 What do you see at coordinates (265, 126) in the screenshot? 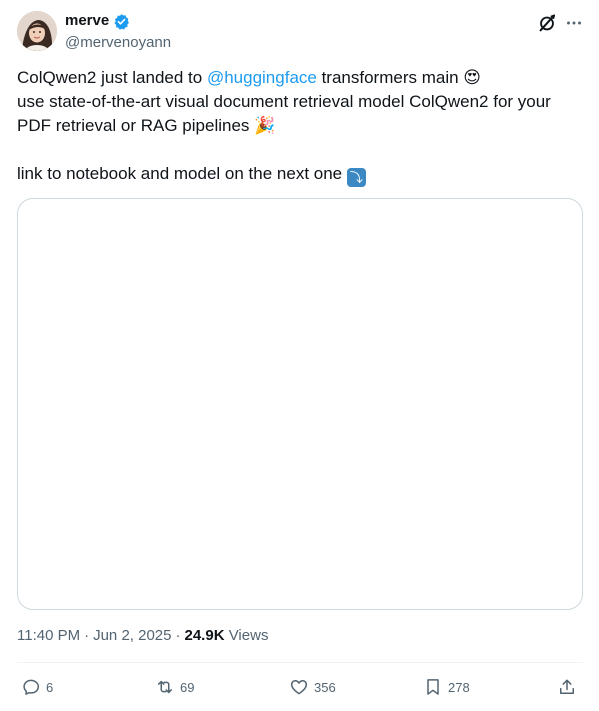
I see `party-popper-emoji-icon: 🎉` at bounding box center [265, 126].